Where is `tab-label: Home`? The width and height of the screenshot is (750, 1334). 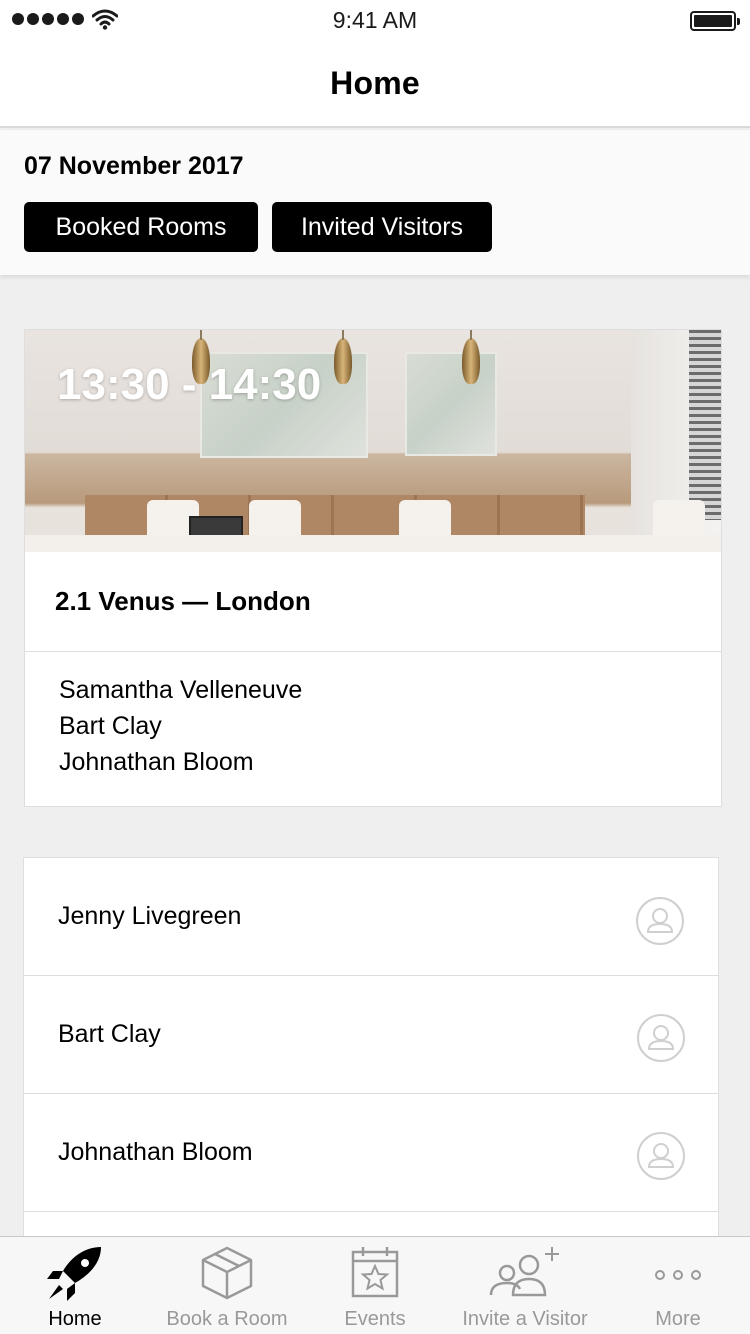 tab-label: Home is located at coordinates (75, 1319).